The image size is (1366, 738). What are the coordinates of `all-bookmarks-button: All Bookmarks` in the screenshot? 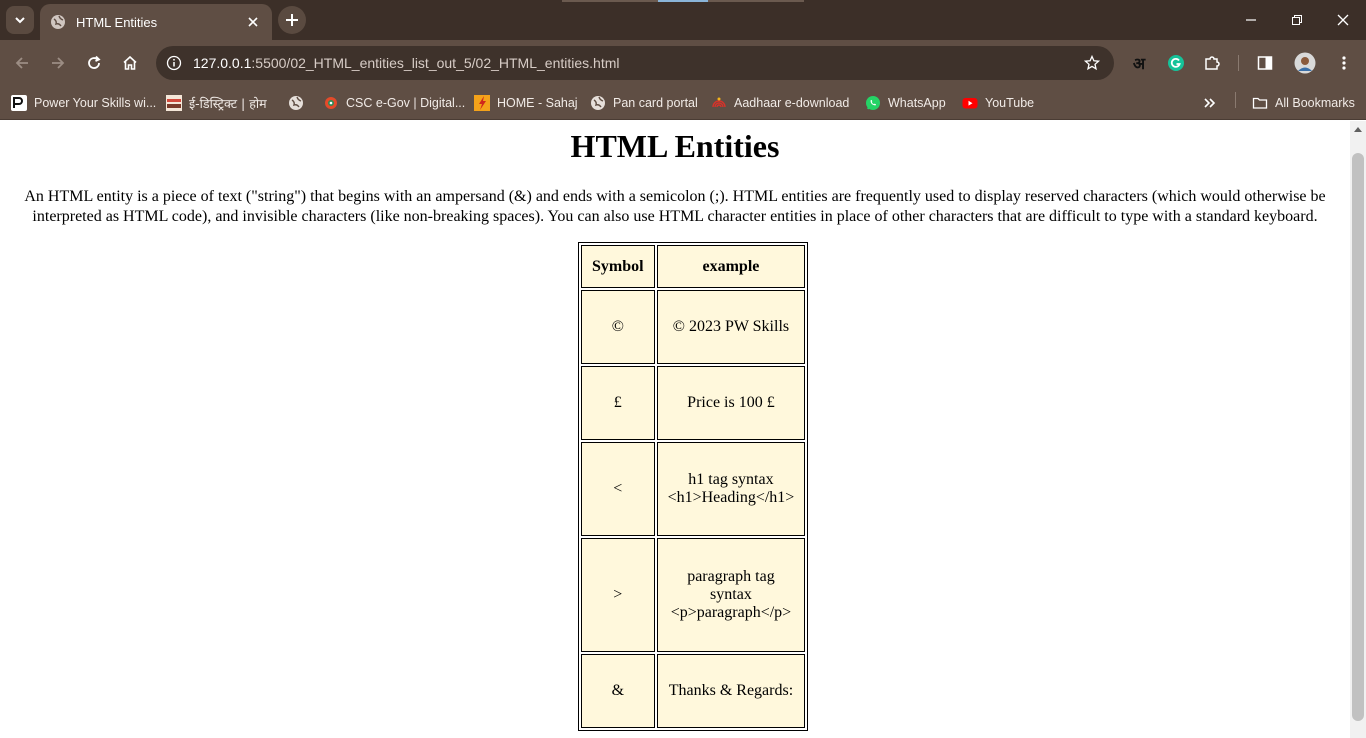 It's located at (1303, 103).